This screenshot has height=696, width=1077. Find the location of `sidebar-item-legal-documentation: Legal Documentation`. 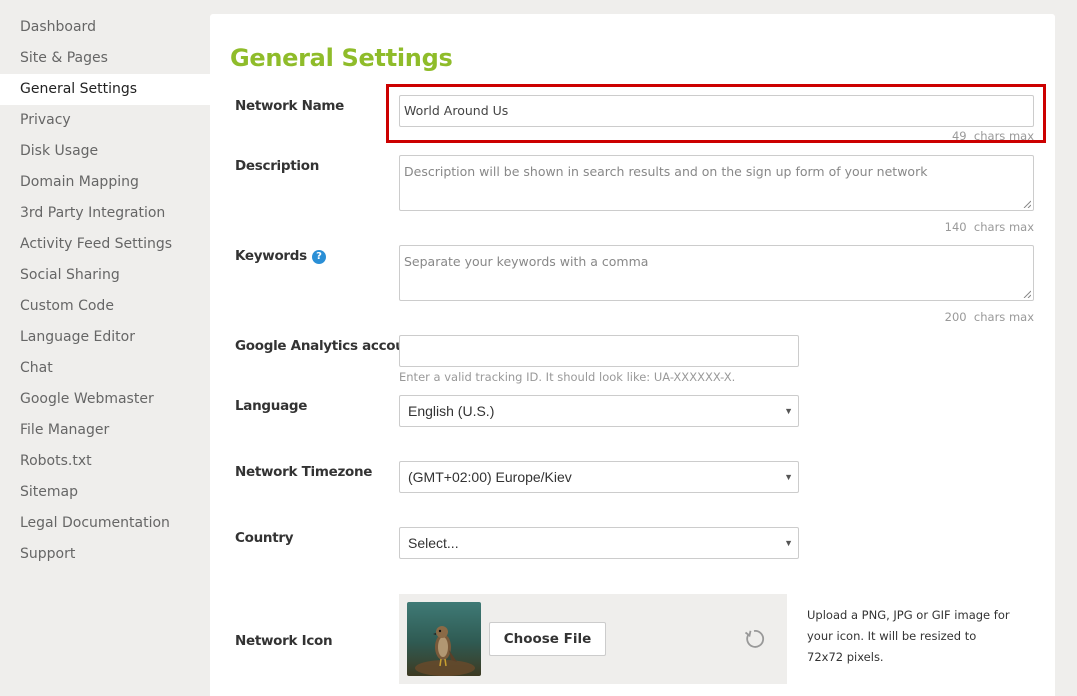

sidebar-item-legal-documentation: Legal Documentation is located at coordinates (105, 523).